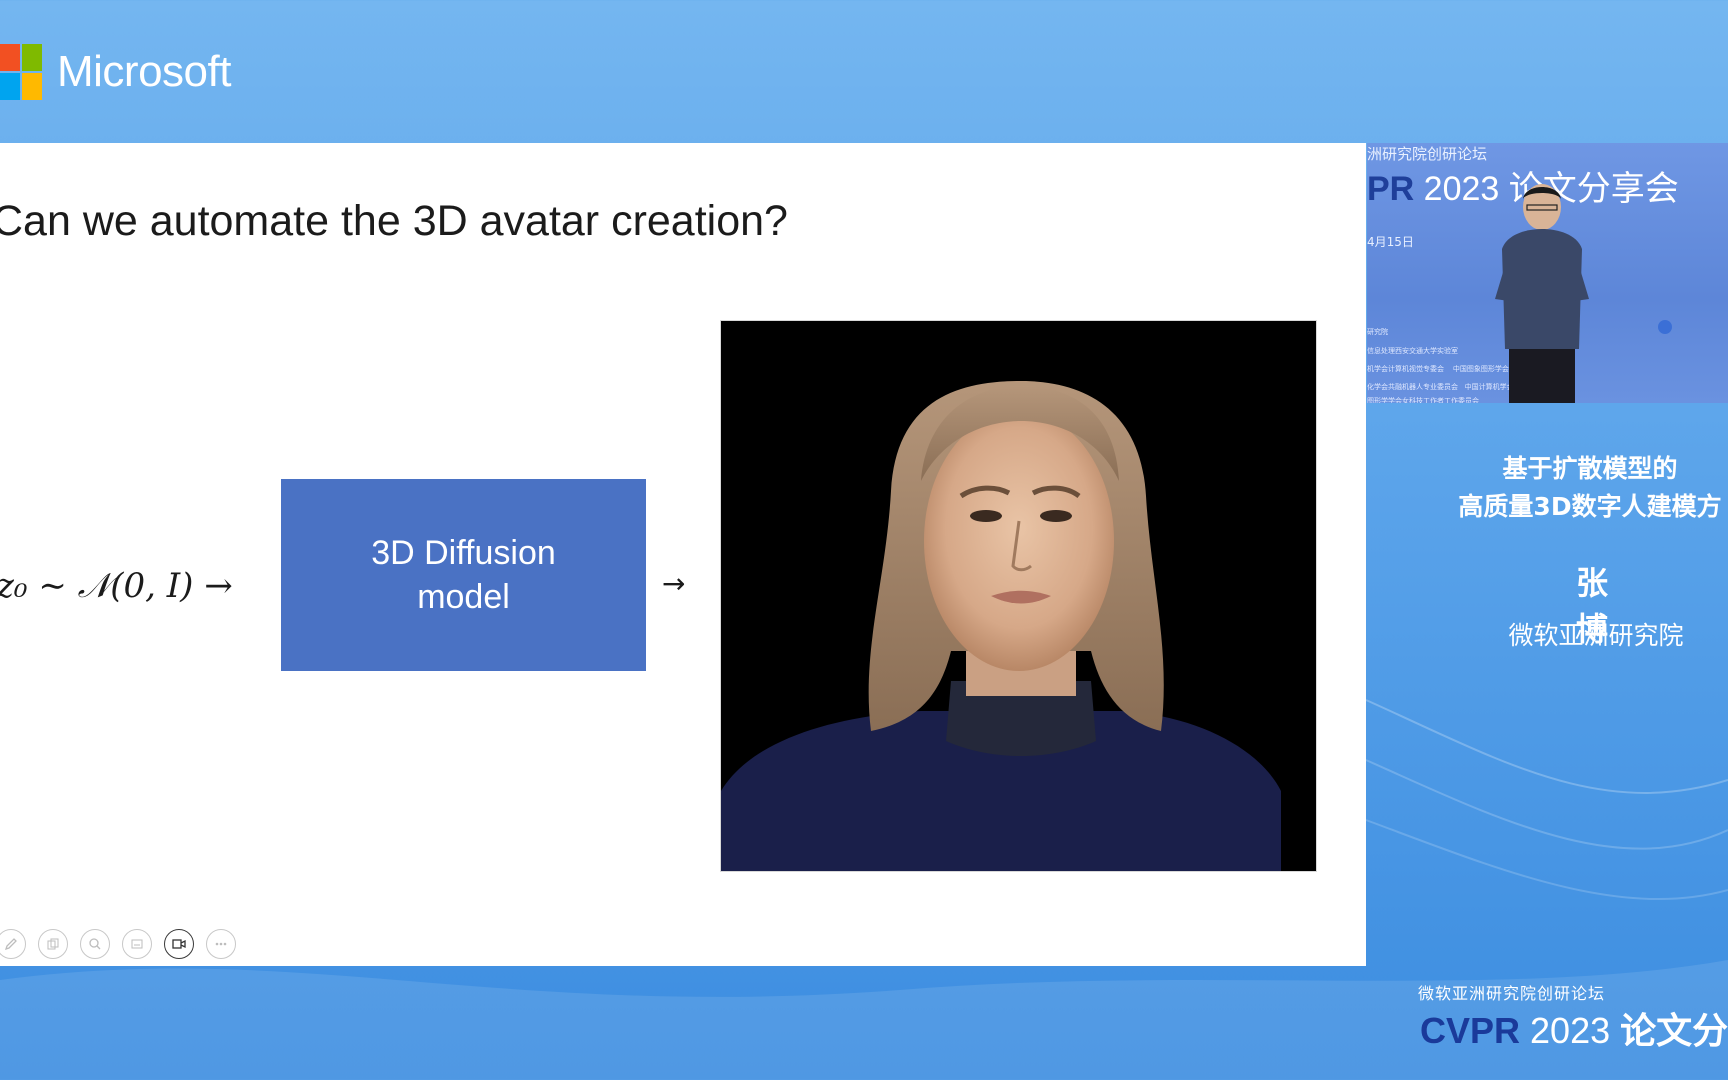 This screenshot has width=1728, height=1080. Describe the element at coordinates (1423, 400) in the screenshot. I see `camera-fine-print-5: 图形学学会女科技工作者工作委员会` at that location.